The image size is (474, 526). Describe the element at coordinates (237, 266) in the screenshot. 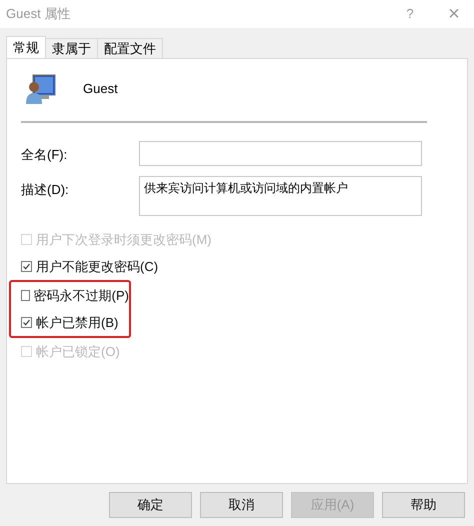

I see `checkbox-option: 用户不能更改密码(C)` at that location.